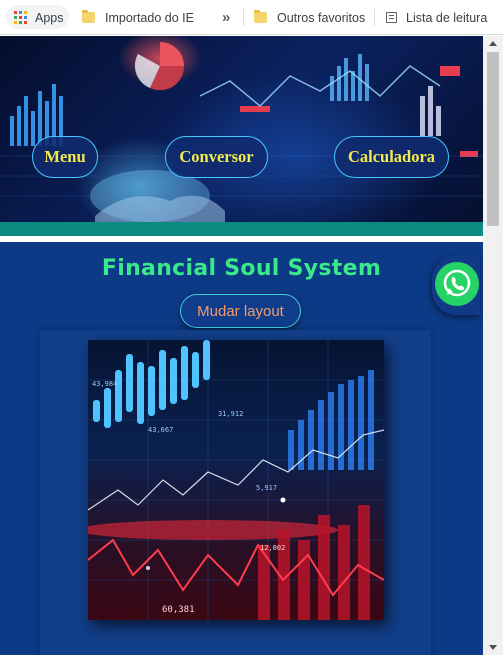 The image size is (503, 655). I want to click on bookmark-other-favorites: Outros favoritos, so click(309, 17).